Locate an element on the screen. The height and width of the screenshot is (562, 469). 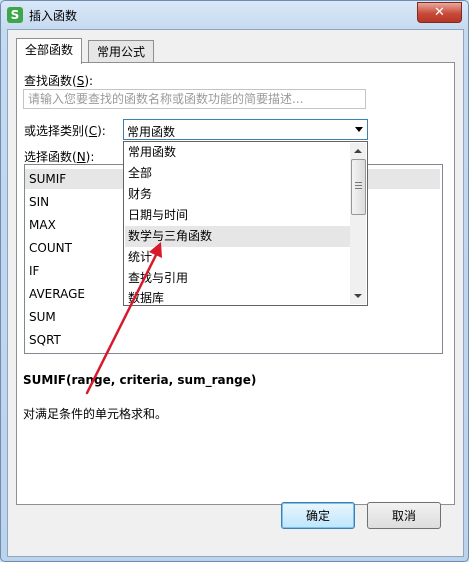
scroll-up-icon is located at coordinates (358, 151).